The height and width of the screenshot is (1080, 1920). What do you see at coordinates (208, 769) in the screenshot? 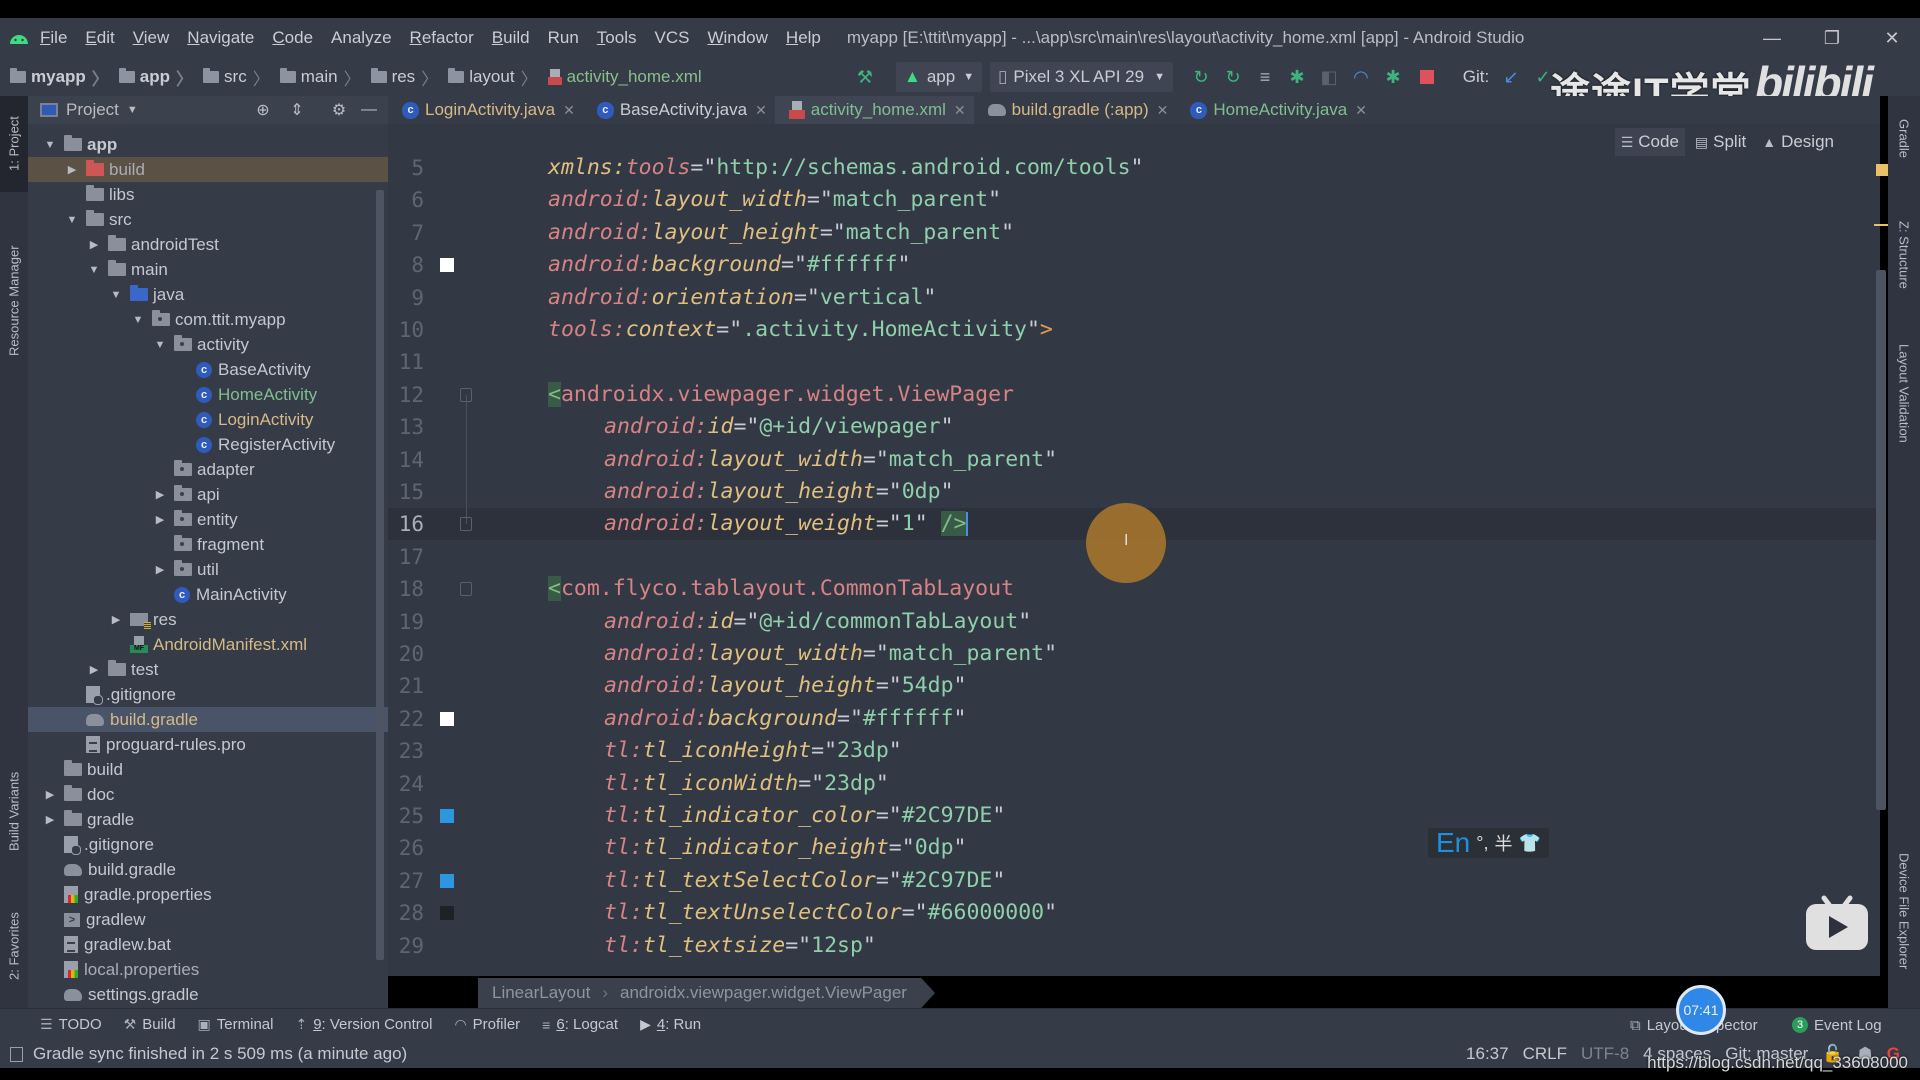
I see `tree-item-build: build` at bounding box center [208, 769].